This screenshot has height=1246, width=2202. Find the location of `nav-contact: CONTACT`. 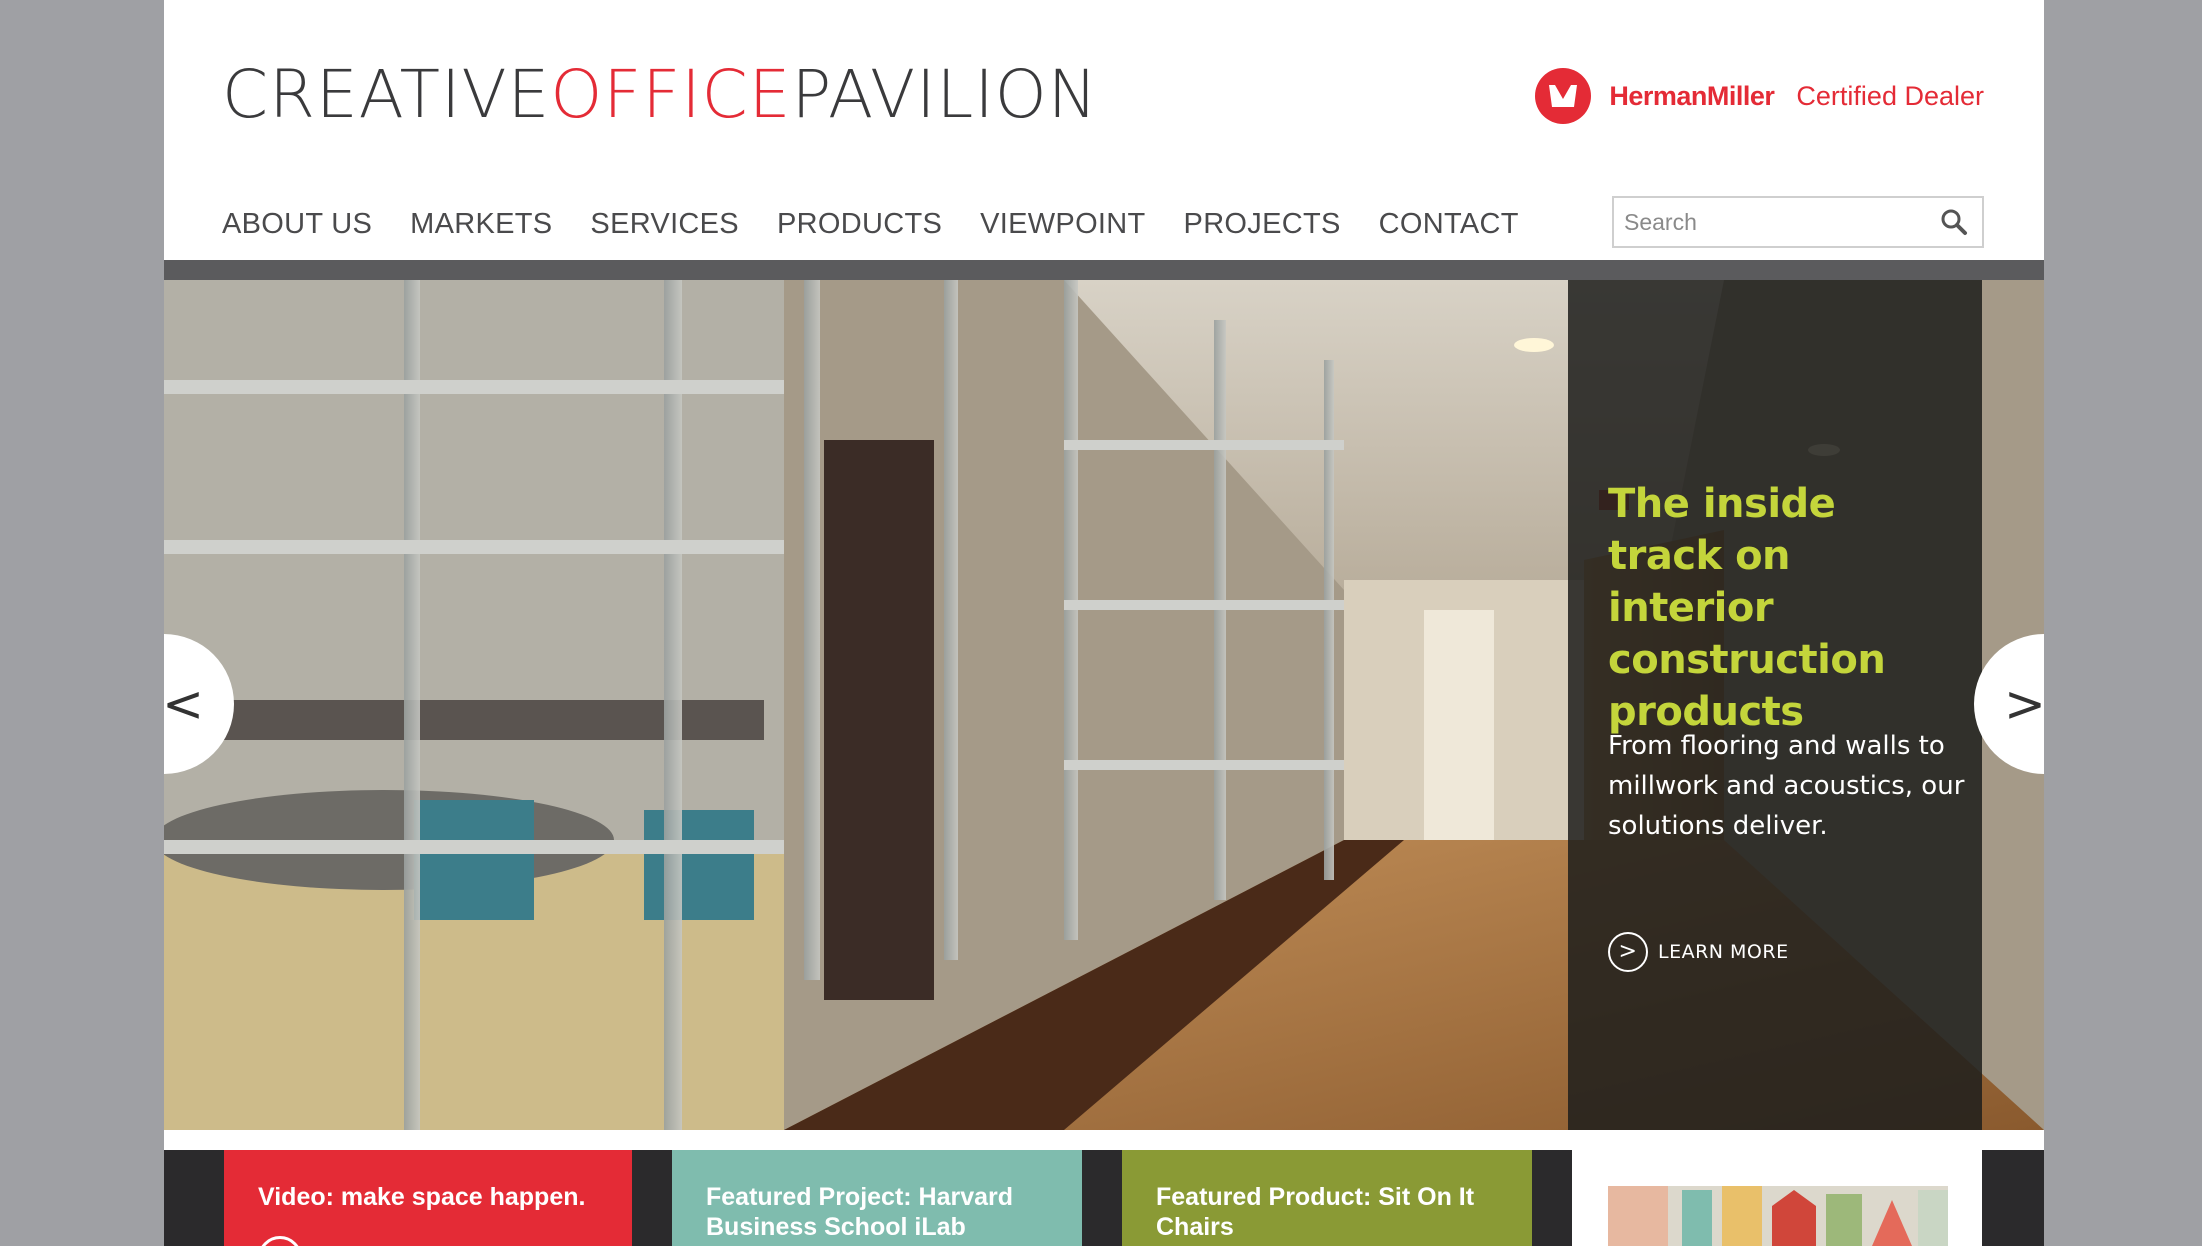

nav-contact: CONTACT is located at coordinates (1449, 224).